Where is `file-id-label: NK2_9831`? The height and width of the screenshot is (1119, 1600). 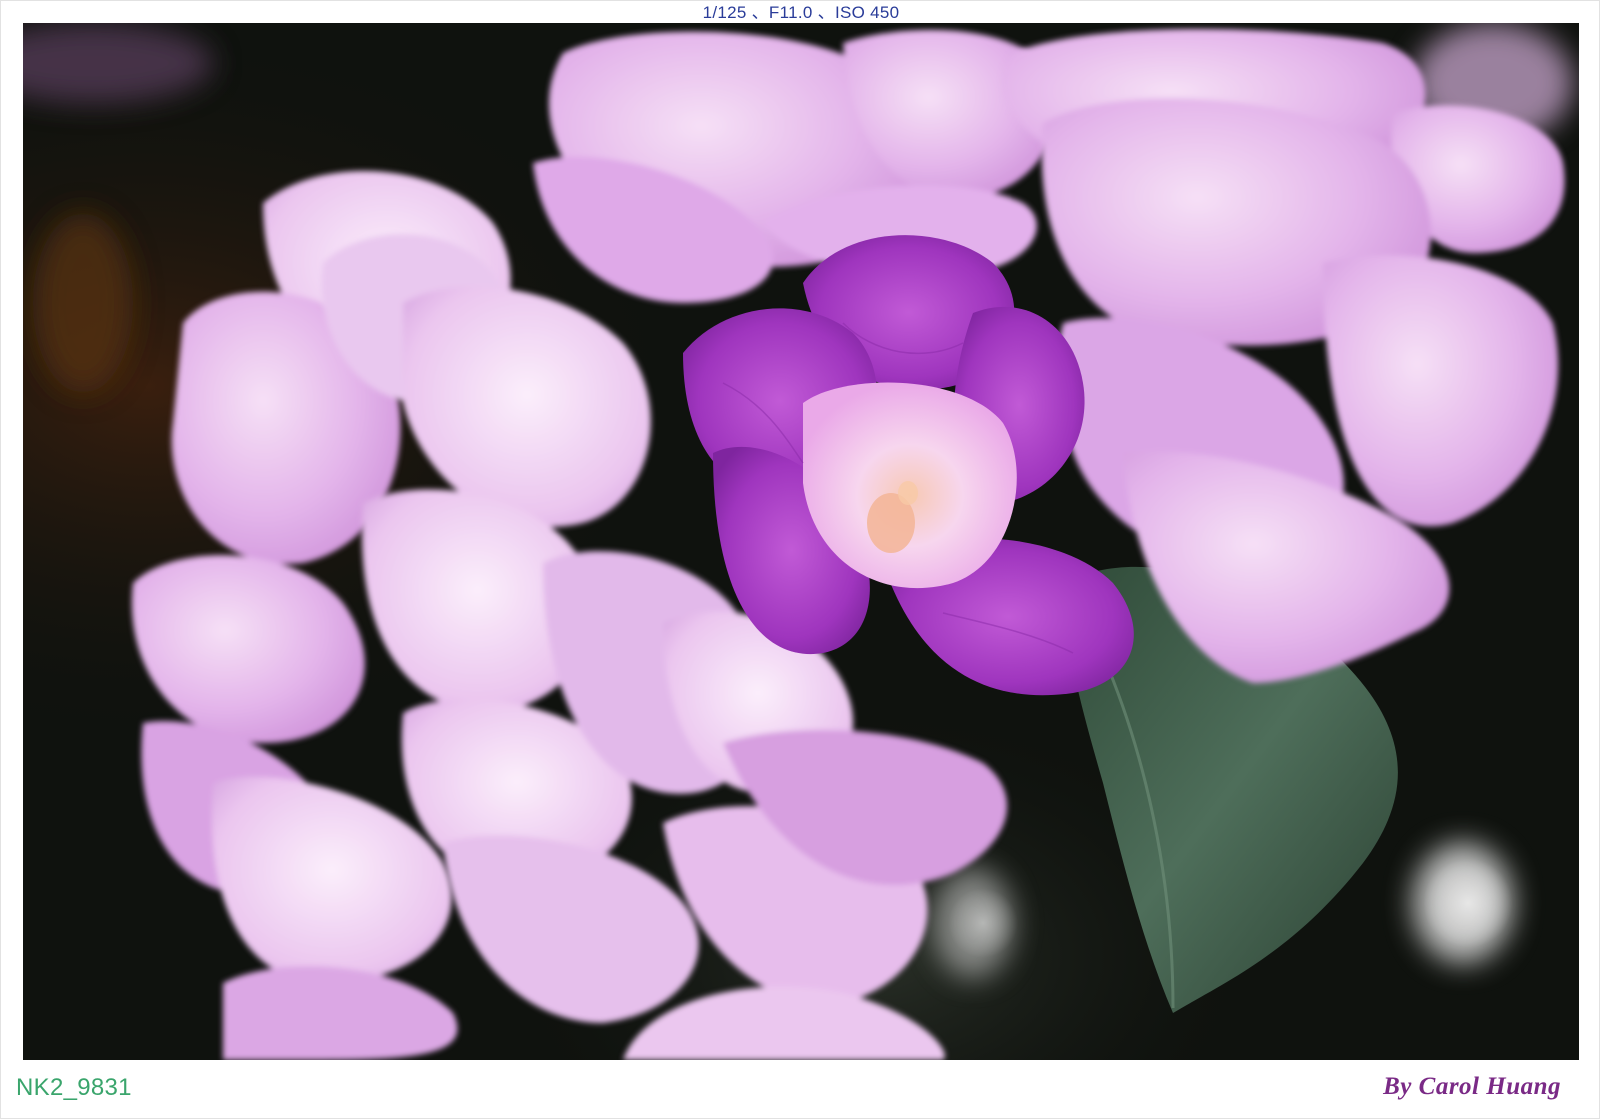 file-id-label: NK2_9831 is located at coordinates (74, 1087).